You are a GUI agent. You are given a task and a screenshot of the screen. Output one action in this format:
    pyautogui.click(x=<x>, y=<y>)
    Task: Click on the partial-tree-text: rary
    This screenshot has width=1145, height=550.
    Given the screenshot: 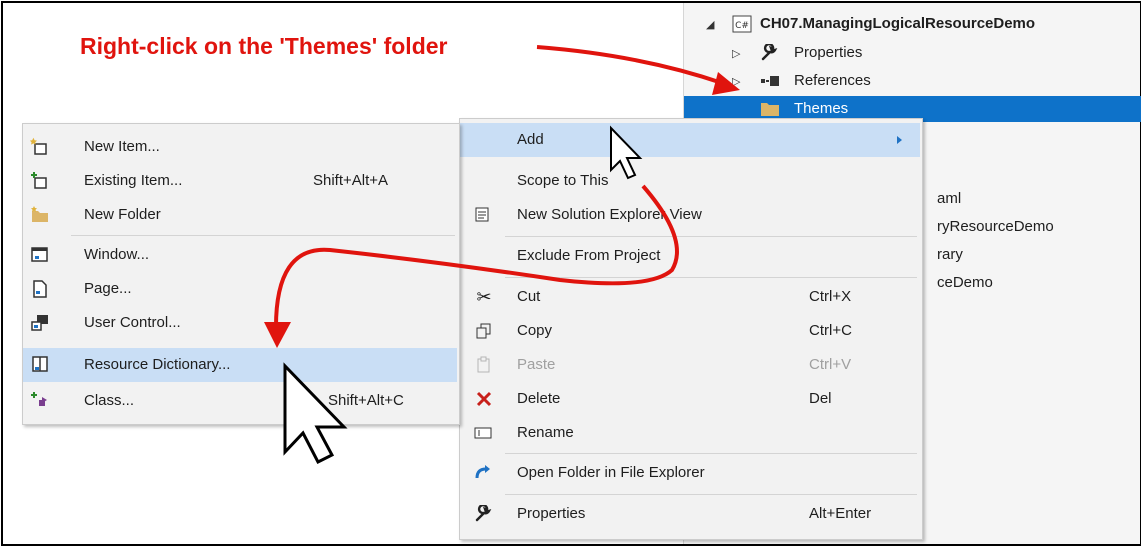 What is the action you would take?
    pyautogui.click(x=950, y=254)
    